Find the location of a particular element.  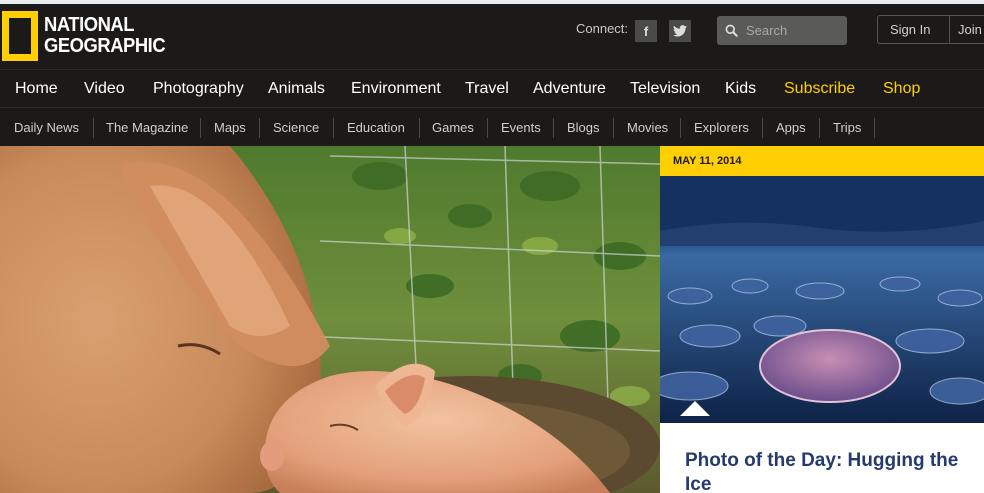

subnav-apps: Apps is located at coordinates (791, 127).